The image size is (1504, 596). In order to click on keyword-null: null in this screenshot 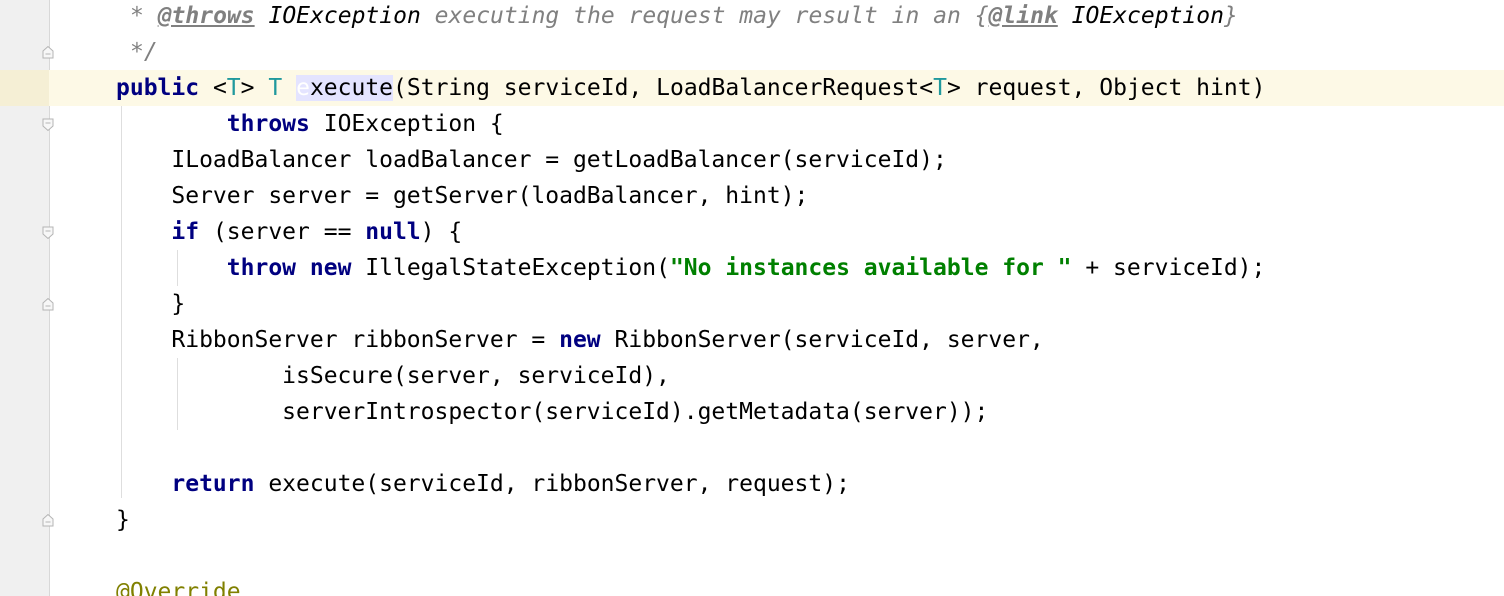, I will do `click(393, 232)`.